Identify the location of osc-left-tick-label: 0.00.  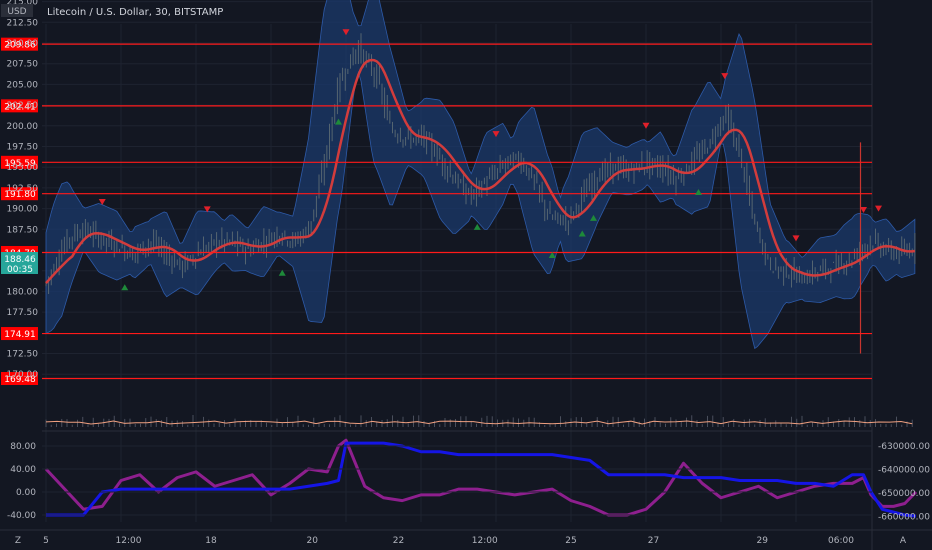
(26, 493).